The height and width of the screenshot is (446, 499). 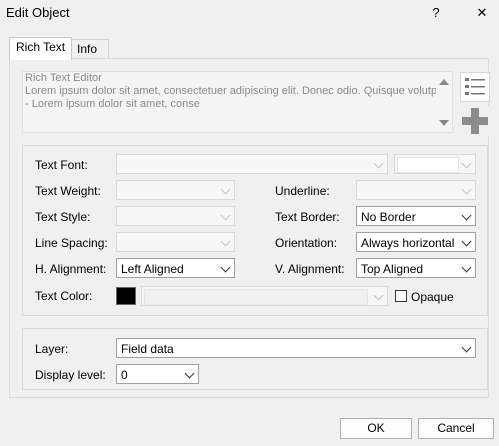 I want to click on v-alignment-label: V. Alignment:, so click(x=310, y=269).